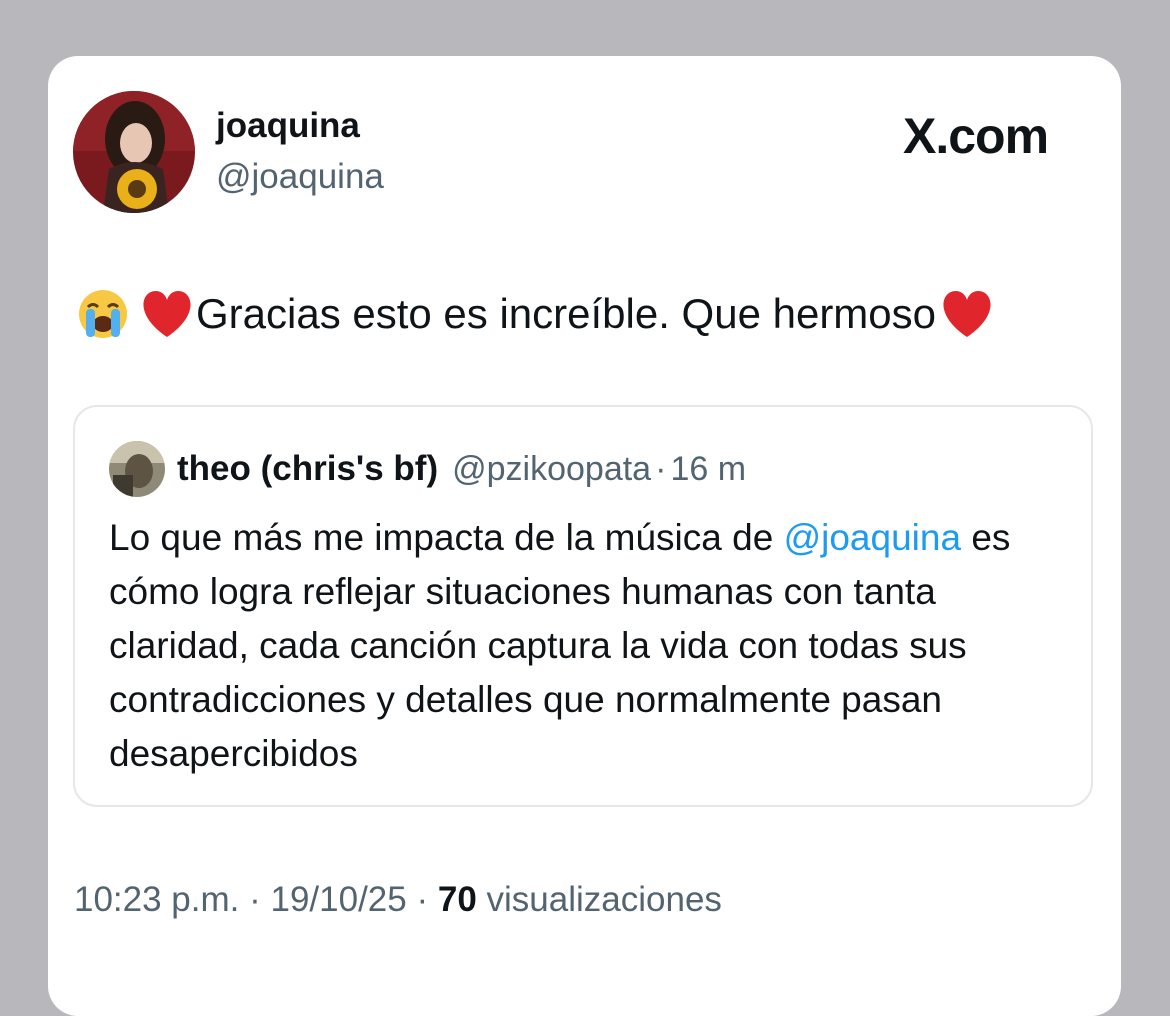 The width and height of the screenshot is (1170, 1016). Describe the element at coordinates (872, 537) in the screenshot. I see `mention-link: @joaquina` at that location.